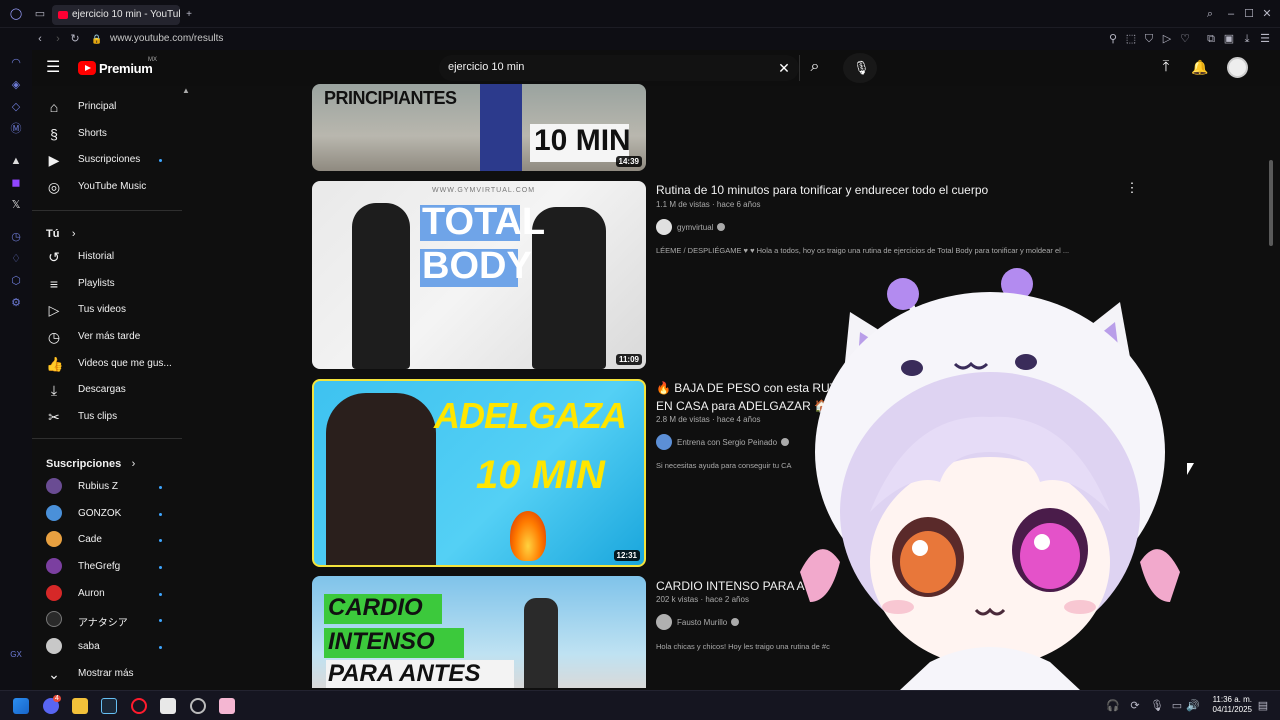 The image size is (1280, 720). Describe the element at coordinates (58, 39) in the screenshot. I see `forward-icon: ›` at that location.